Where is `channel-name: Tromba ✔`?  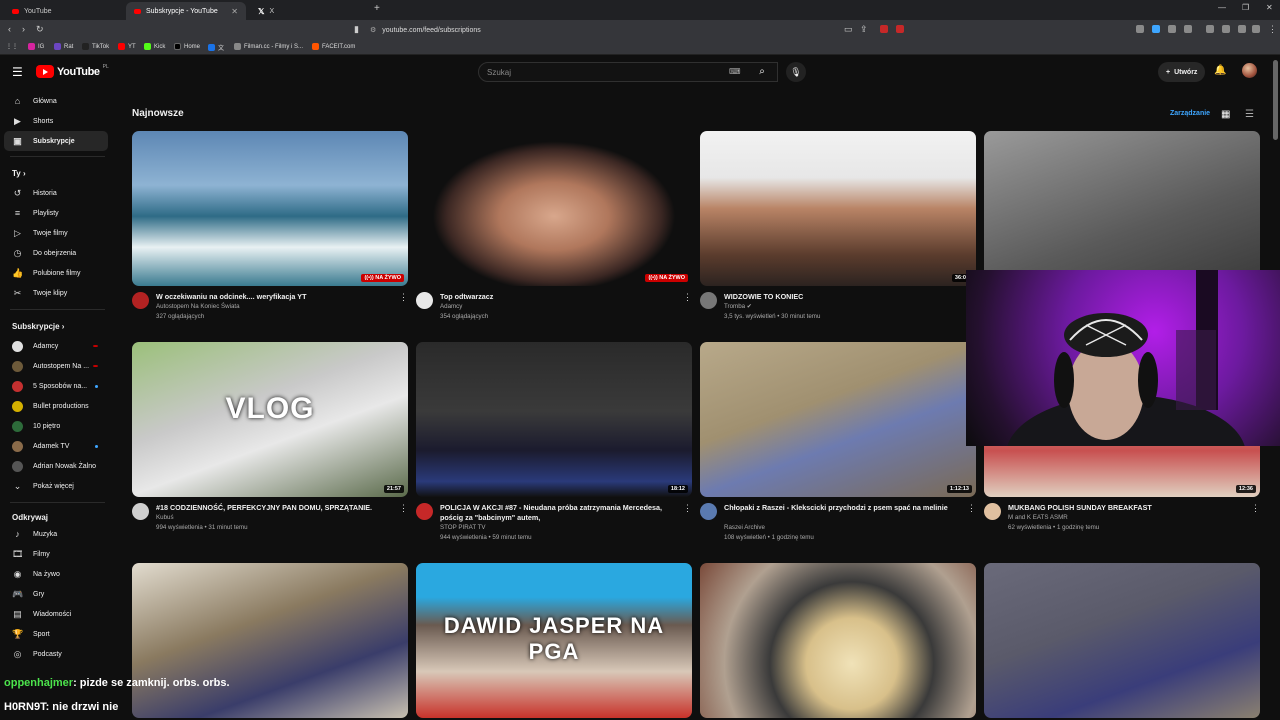 channel-name: Tromba ✔ is located at coordinates (738, 306).